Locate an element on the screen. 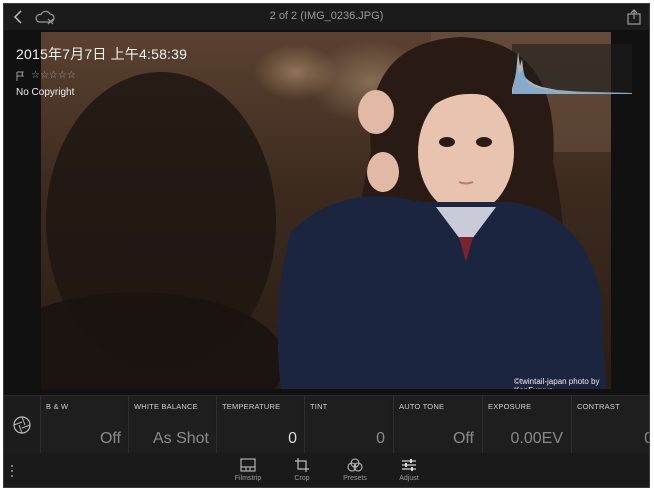 The width and height of the screenshot is (654, 492). presets-icon is located at coordinates (355, 465).